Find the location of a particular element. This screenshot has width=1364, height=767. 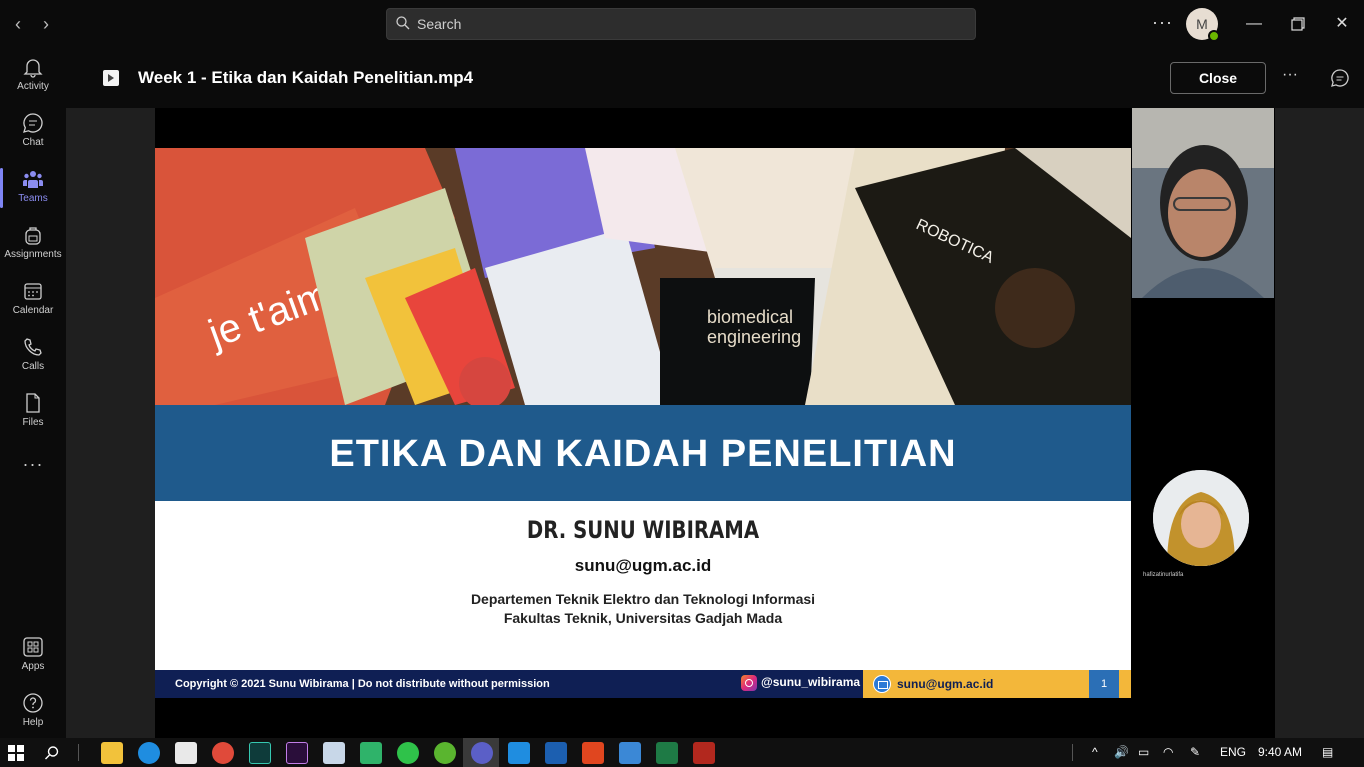

footer-email-box: sunu@ugm.ac.id is located at coordinates (976, 684).